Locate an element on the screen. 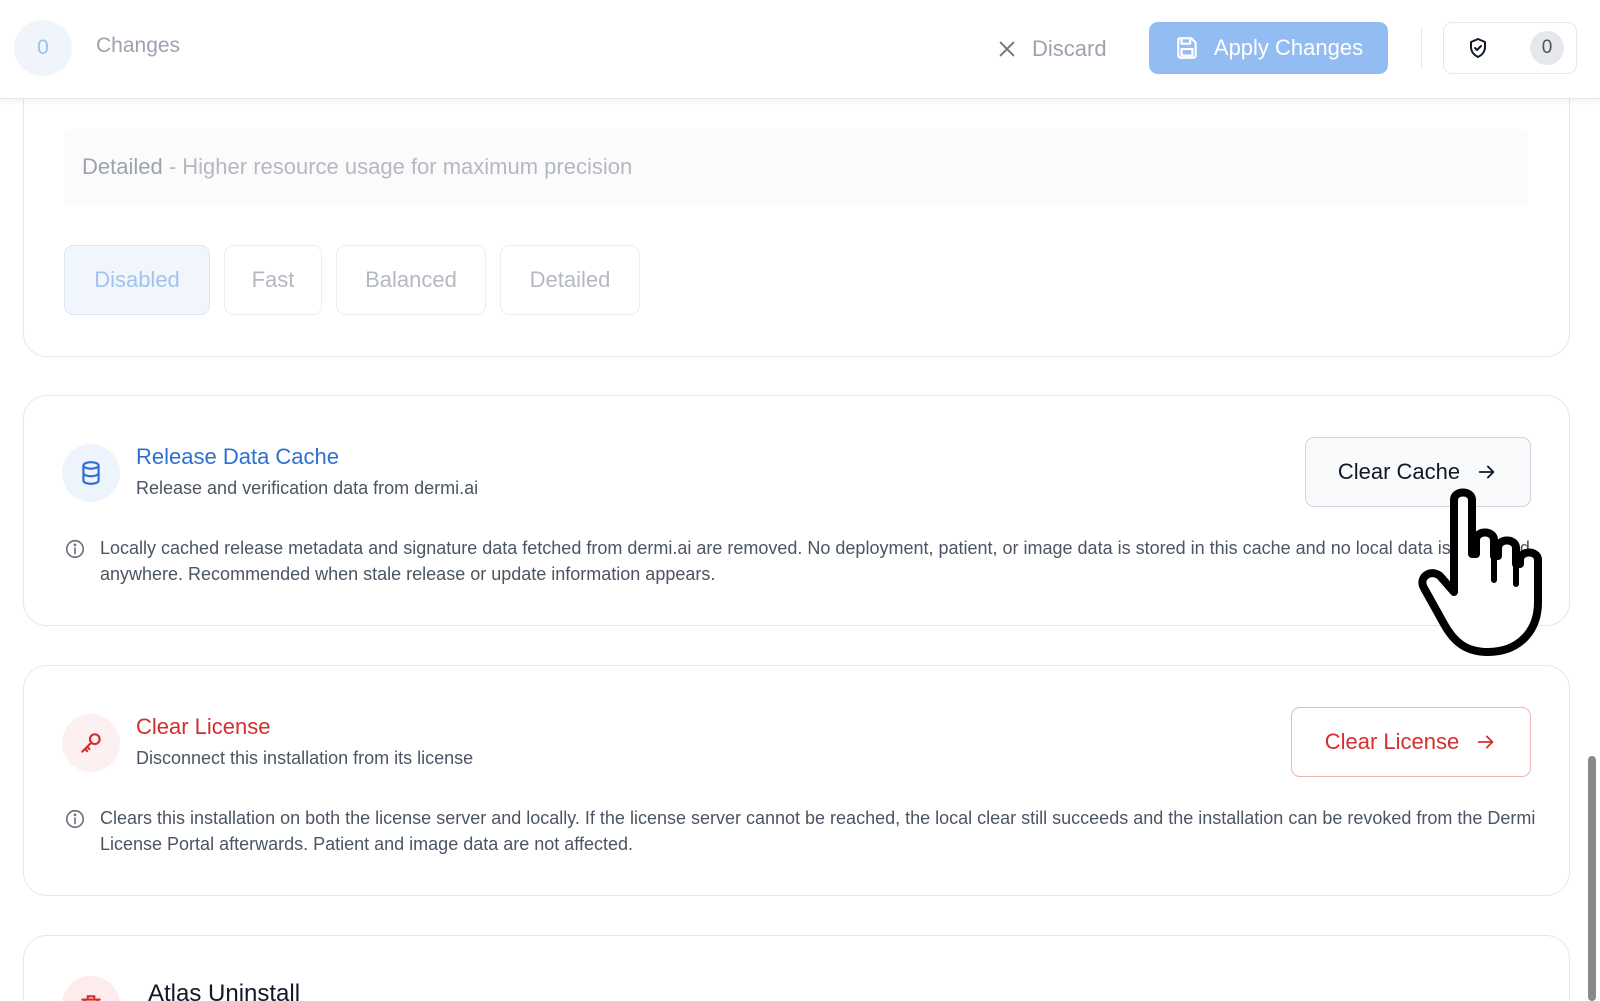  mode-option-balanced: Balanced is located at coordinates (411, 280).